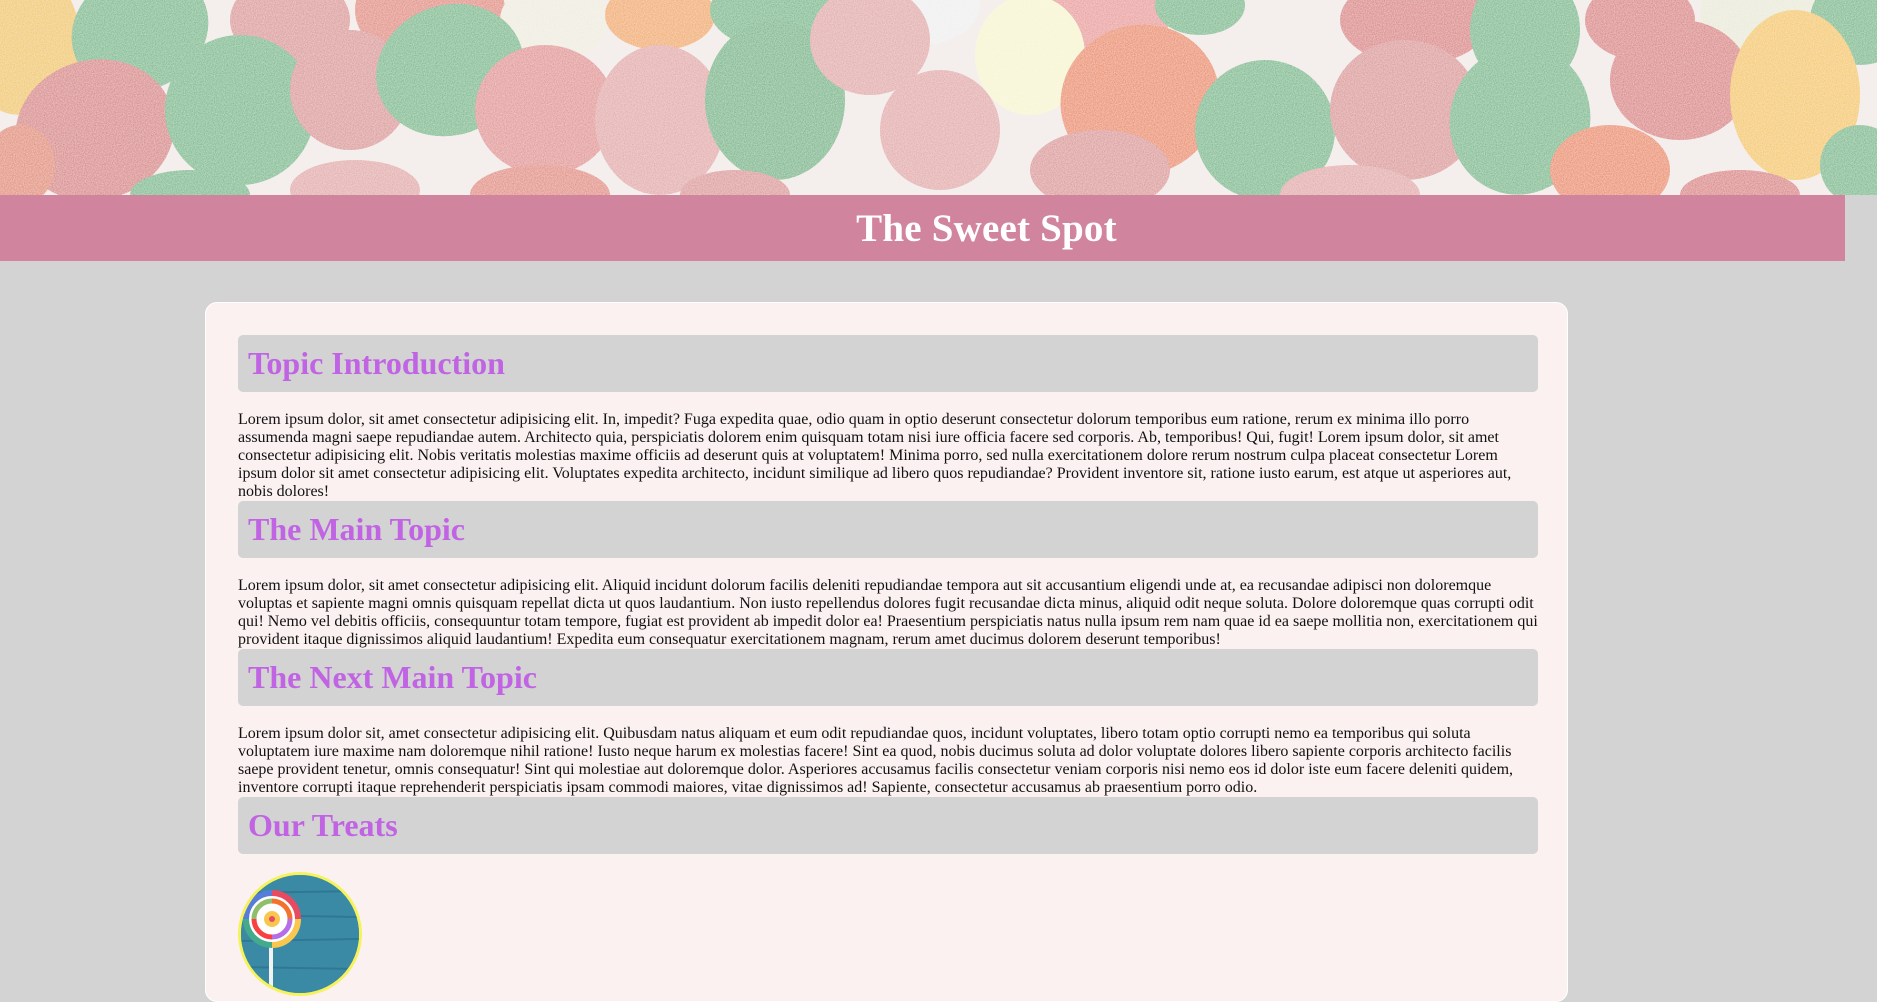 Image resolution: width=1877 pixels, height=1002 pixels. I want to click on site-header: The Sweet Spot, so click(922, 228).